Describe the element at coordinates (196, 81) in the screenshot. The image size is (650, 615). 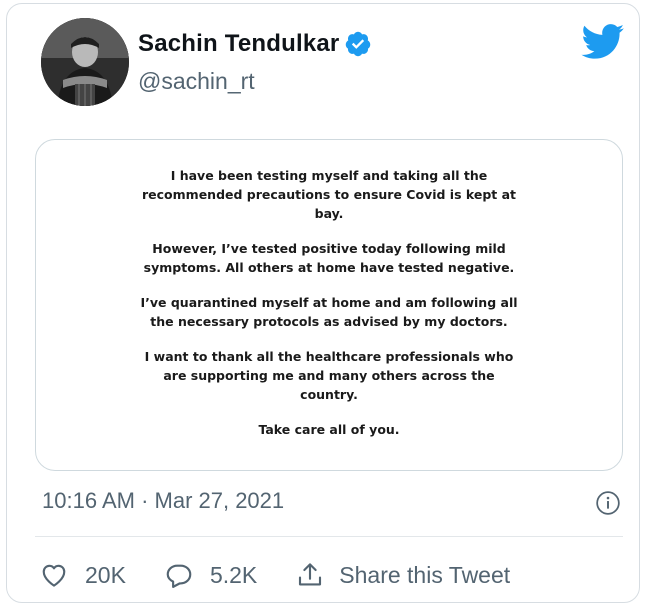
I see `author-handle: @sachin_rt` at that location.